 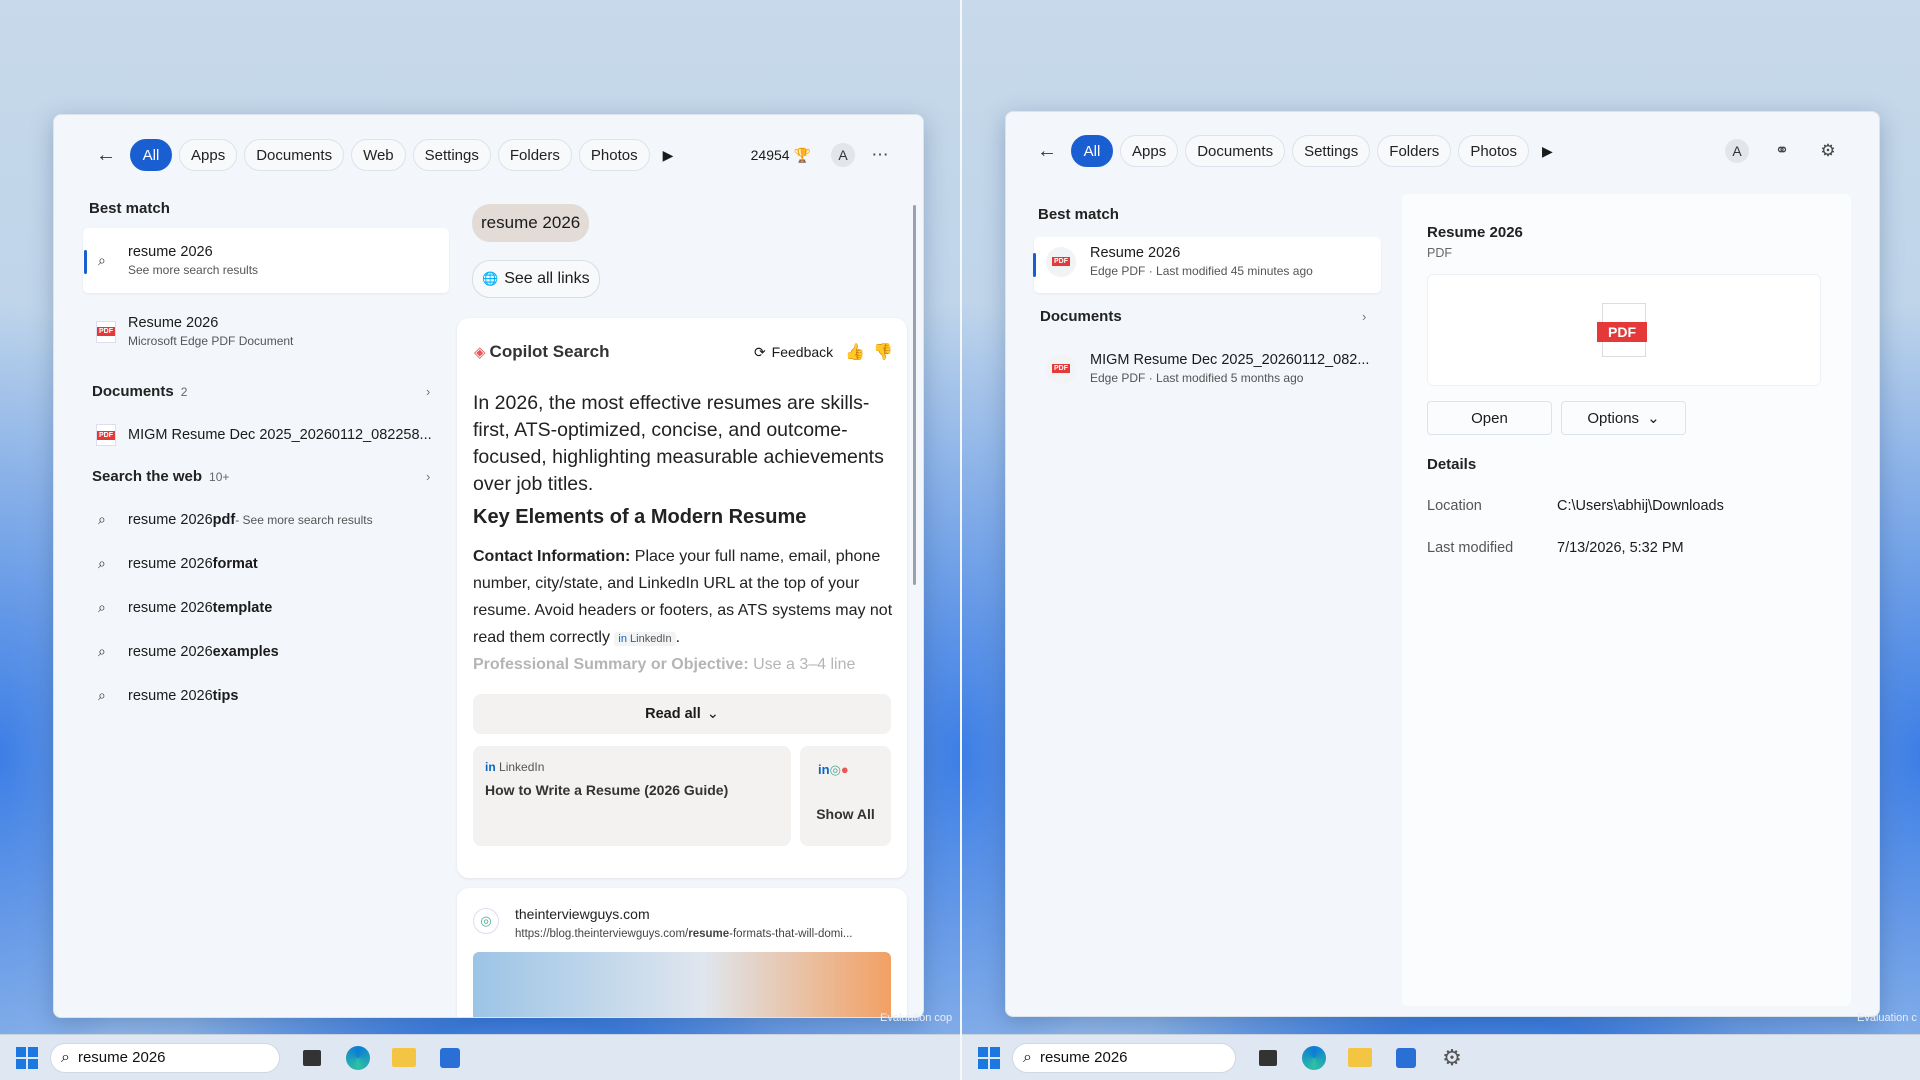 I want to click on read-all-label: Read all, so click(x=673, y=714).